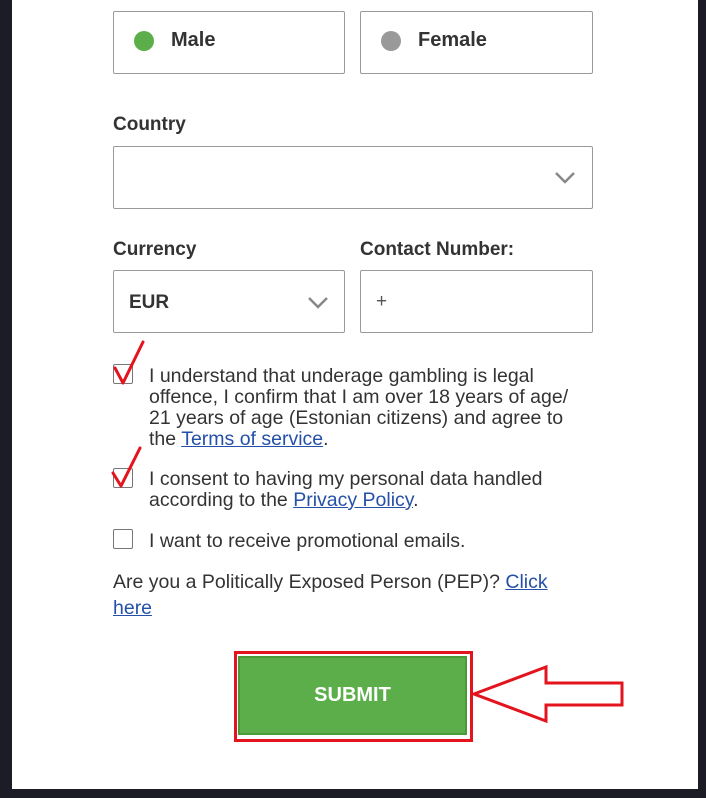 The height and width of the screenshot is (798, 706). I want to click on terms-of-service-link: Terms of service, so click(252, 439).